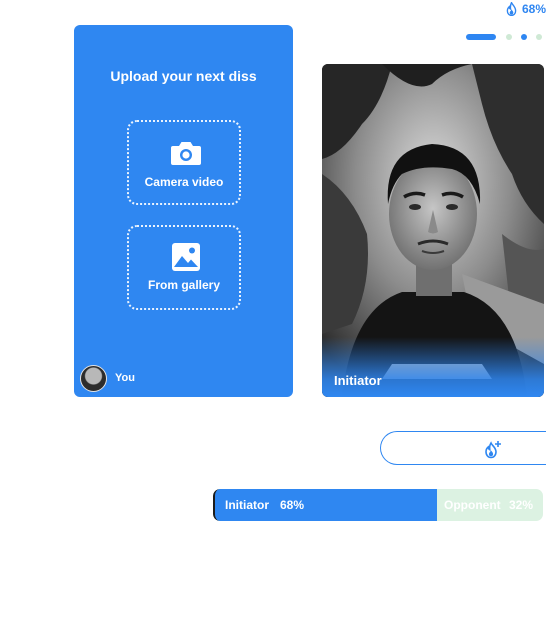  What do you see at coordinates (378, 505) in the screenshot?
I see `vote-score-bar: Initiator 68% Opponent 32%` at bounding box center [378, 505].